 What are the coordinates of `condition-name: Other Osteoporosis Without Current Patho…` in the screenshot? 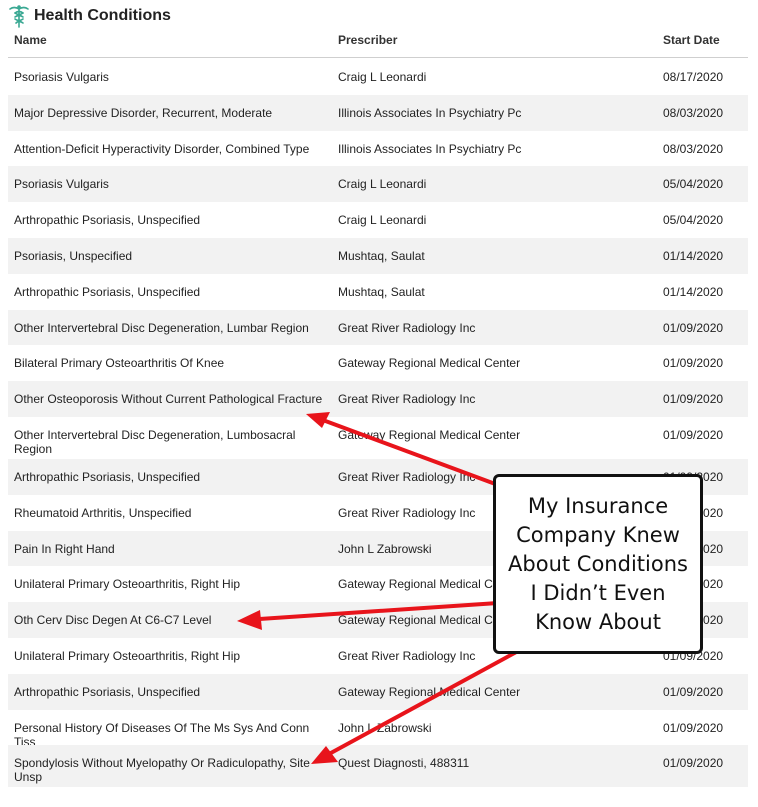 It's located at (168, 399).